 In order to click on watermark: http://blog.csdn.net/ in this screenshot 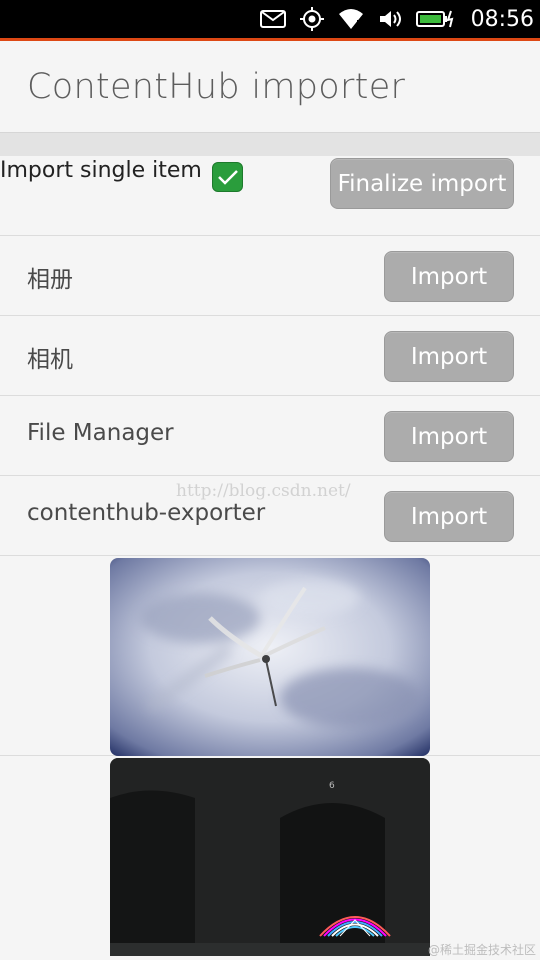, I will do `click(263, 491)`.